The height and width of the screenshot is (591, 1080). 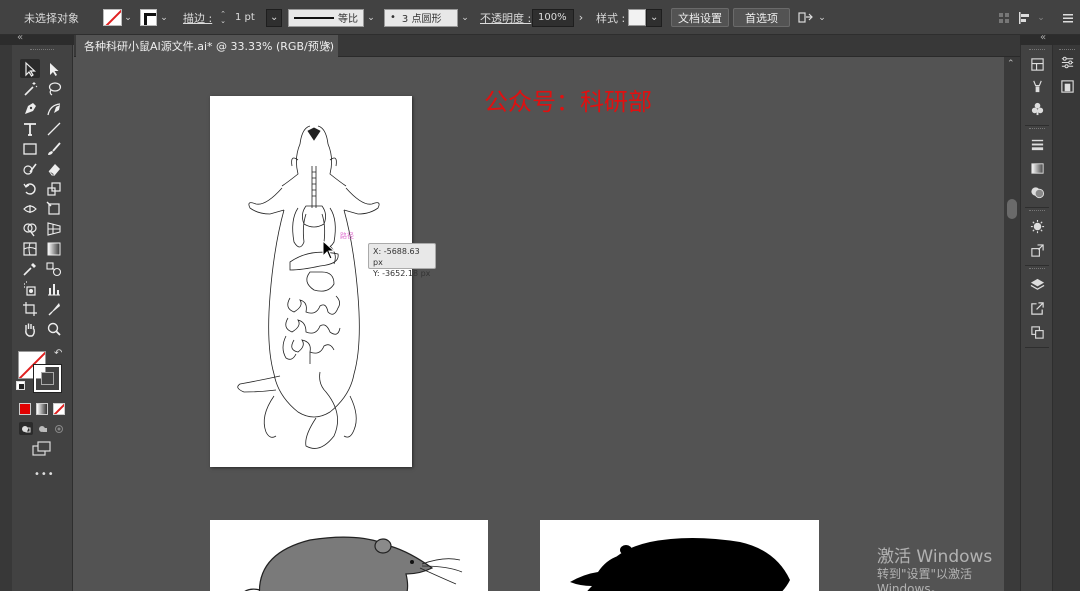 I want to click on column-graph-tool-icon, so click(x=54, y=288).